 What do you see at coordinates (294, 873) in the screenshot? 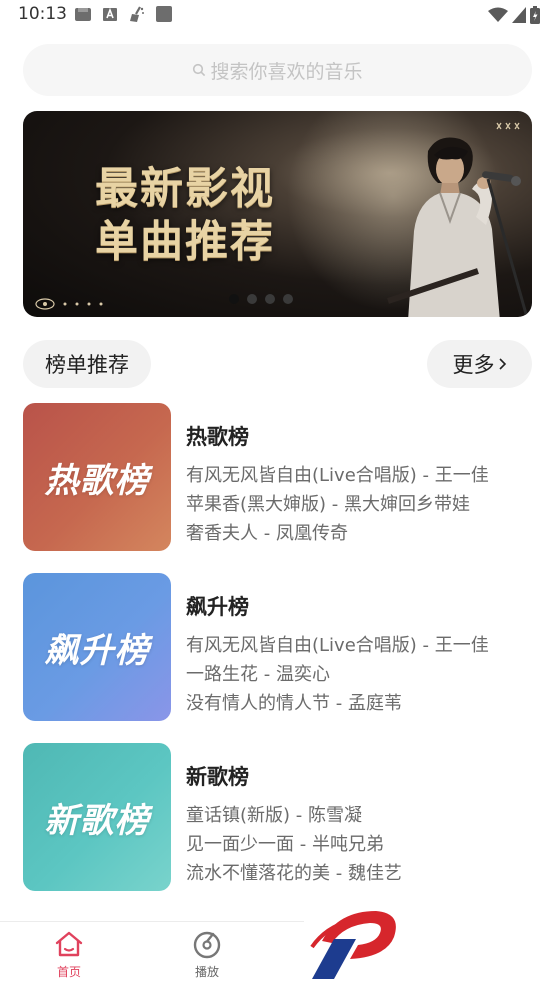
I see `chart-track: 流水不懂落花的美 - 魏佳艺` at bounding box center [294, 873].